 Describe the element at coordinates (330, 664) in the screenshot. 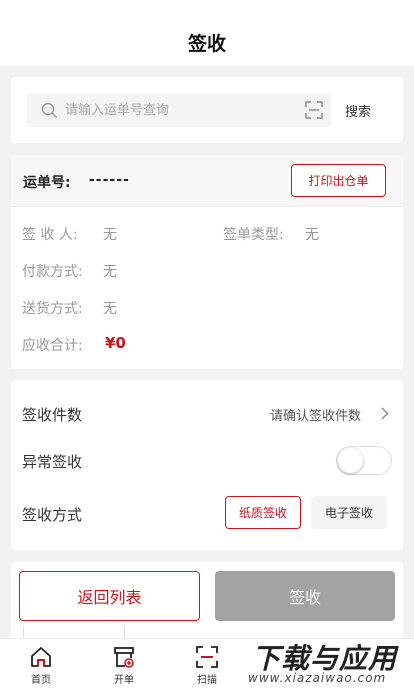

I see `watermark-logo: 下载与应用 www.xiazaiwao.com` at that location.